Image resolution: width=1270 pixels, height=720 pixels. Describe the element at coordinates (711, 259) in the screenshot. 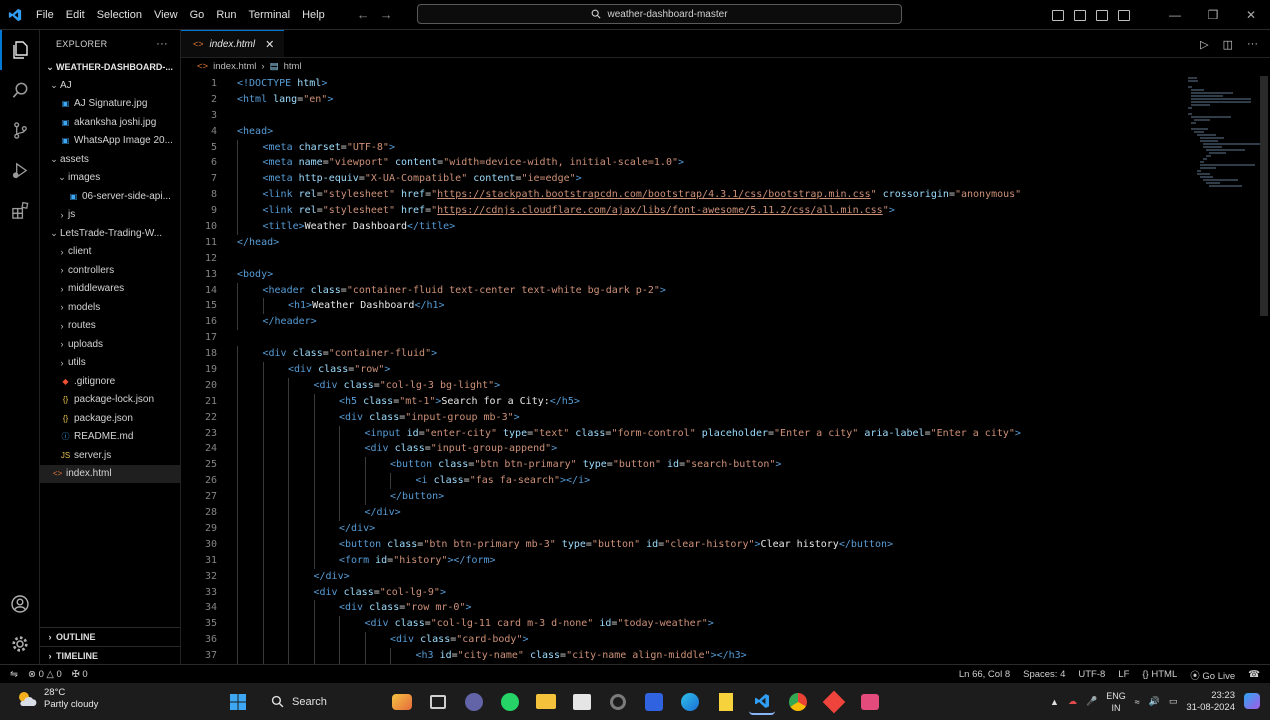

I see `code-line: 12` at that location.